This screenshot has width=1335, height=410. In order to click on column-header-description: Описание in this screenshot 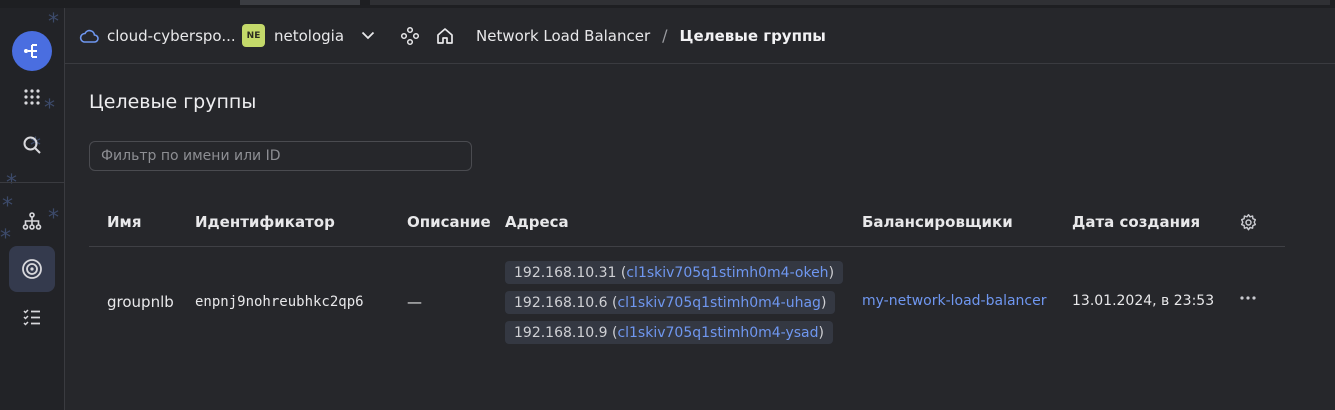, I will do `click(449, 222)`.